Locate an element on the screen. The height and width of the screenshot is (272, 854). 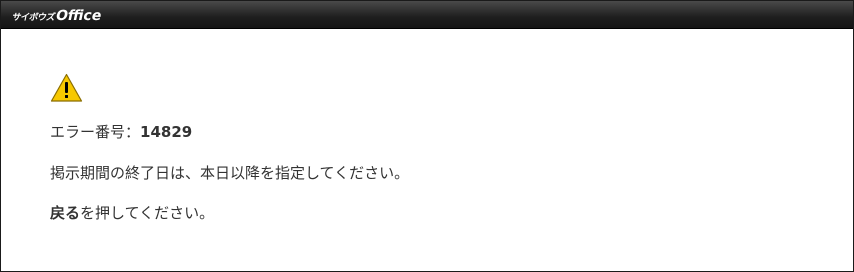
app-logo: サイボウズOffice is located at coordinates (56, 15).